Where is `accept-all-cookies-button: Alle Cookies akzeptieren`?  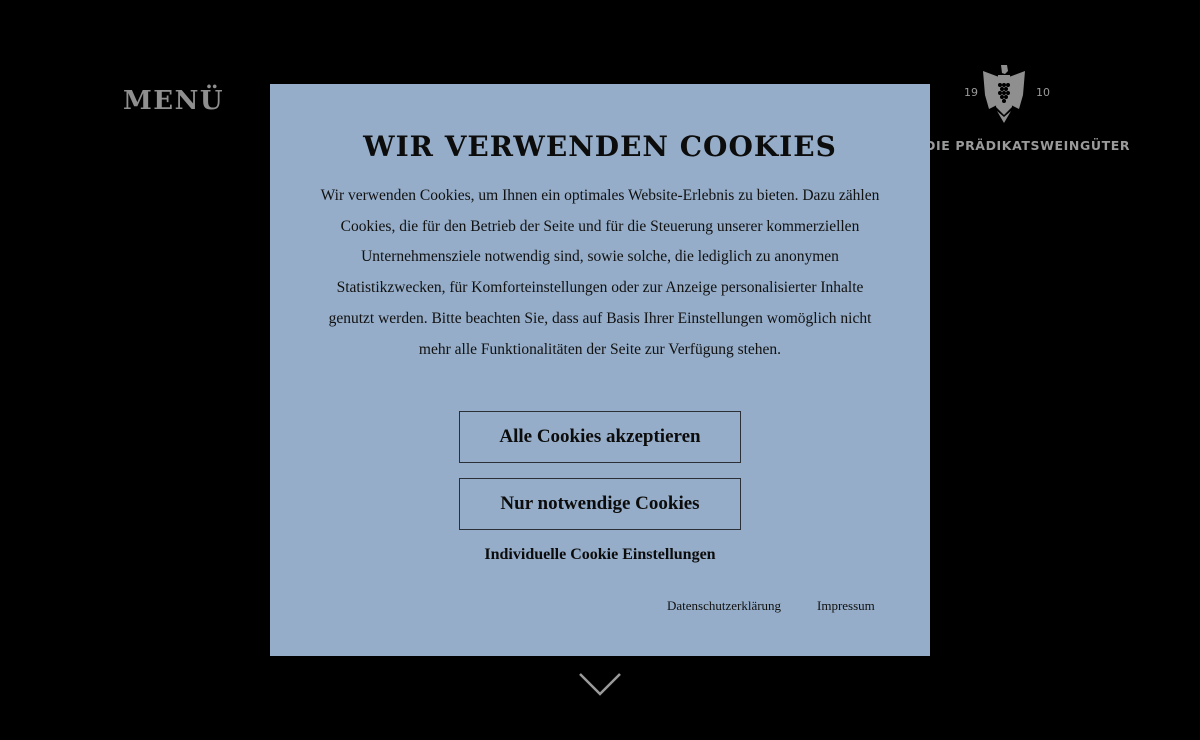 accept-all-cookies-button: Alle Cookies akzeptieren is located at coordinates (600, 437).